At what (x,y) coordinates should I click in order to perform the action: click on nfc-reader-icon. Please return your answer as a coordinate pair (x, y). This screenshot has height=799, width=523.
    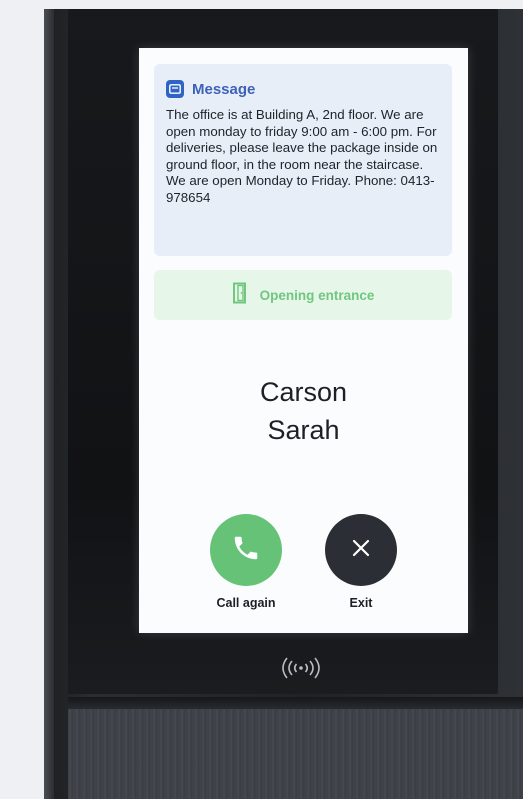
    Looking at the image, I should click on (301, 668).